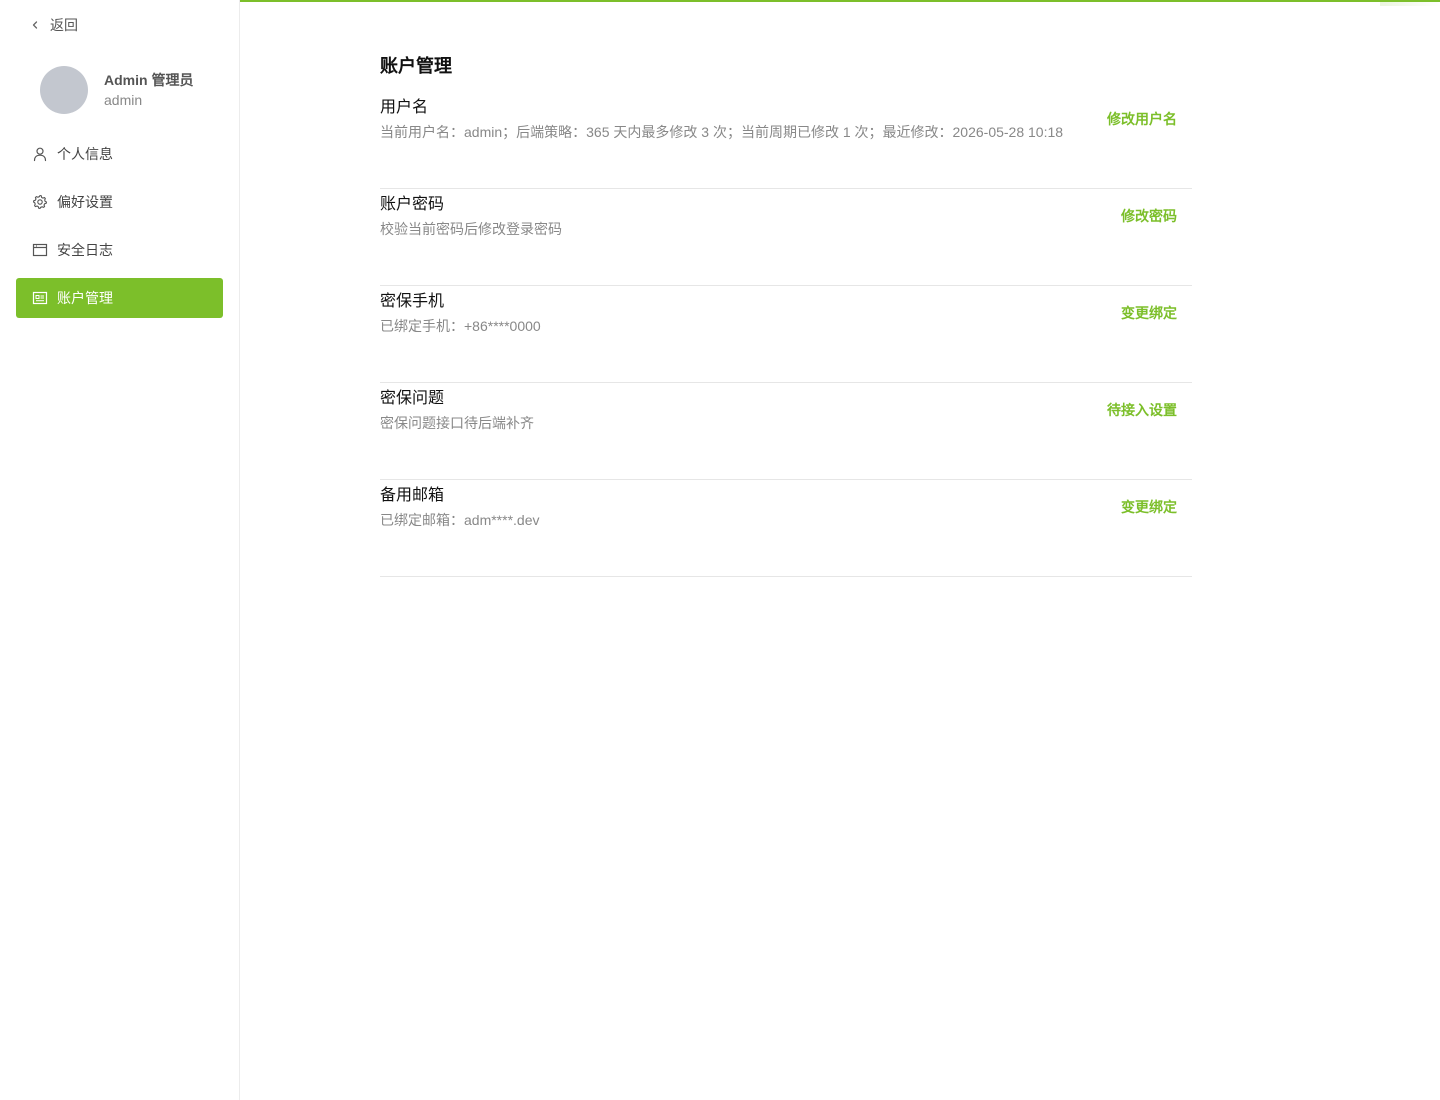 The height and width of the screenshot is (1100, 1440). I want to click on change-phone-binding-button: 变更绑定, so click(1149, 313).